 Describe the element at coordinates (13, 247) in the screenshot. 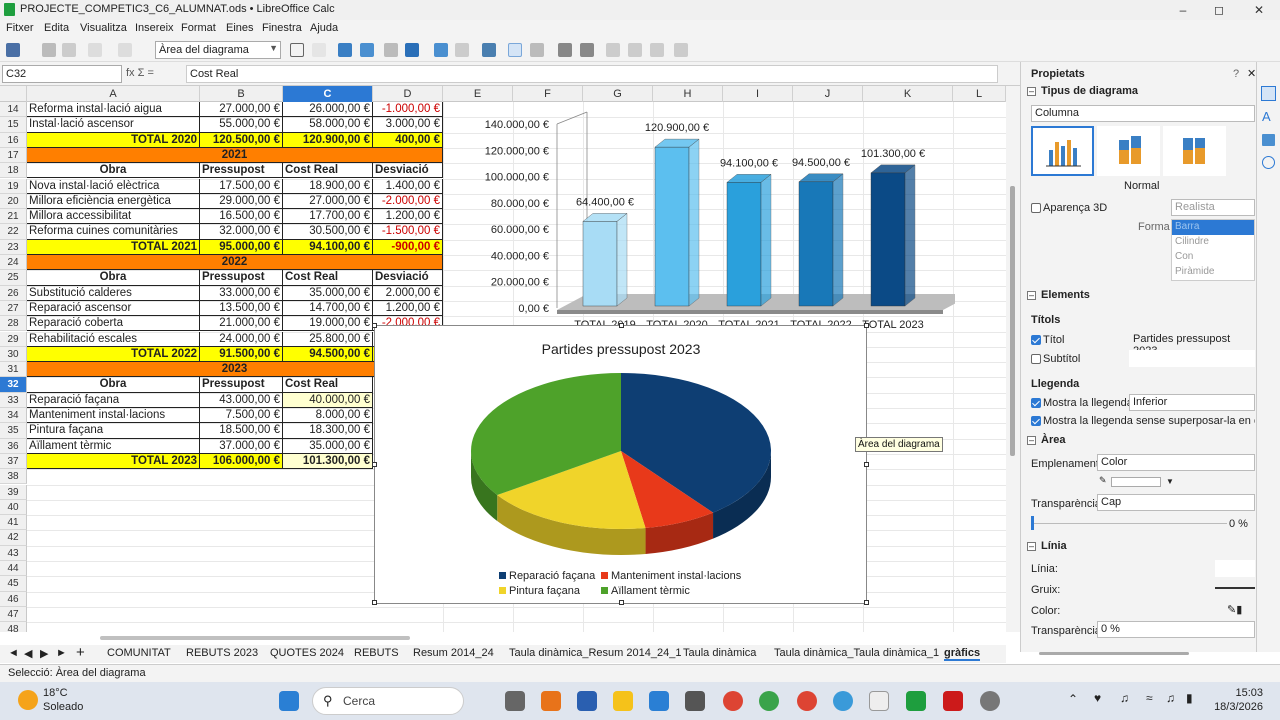

I see `row-header-23: 23` at that location.